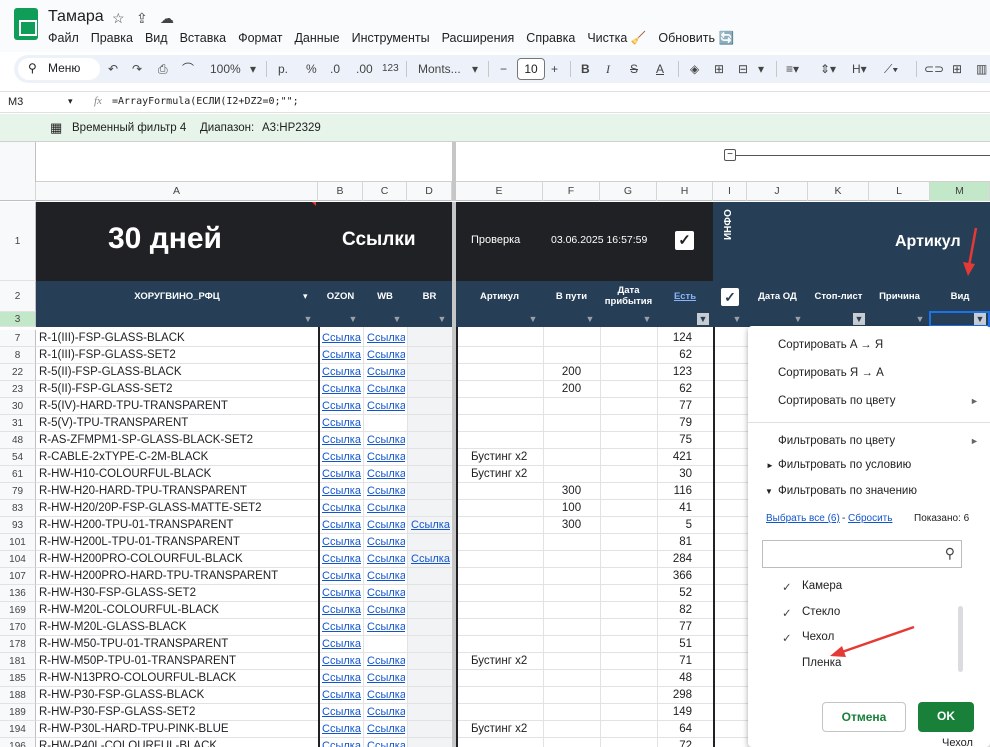 Image resolution: width=990 pixels, height=747 pixels. Describe the element at coordinates (674, 542) in the screenshot. I see `stock-cell: 81` at that location.